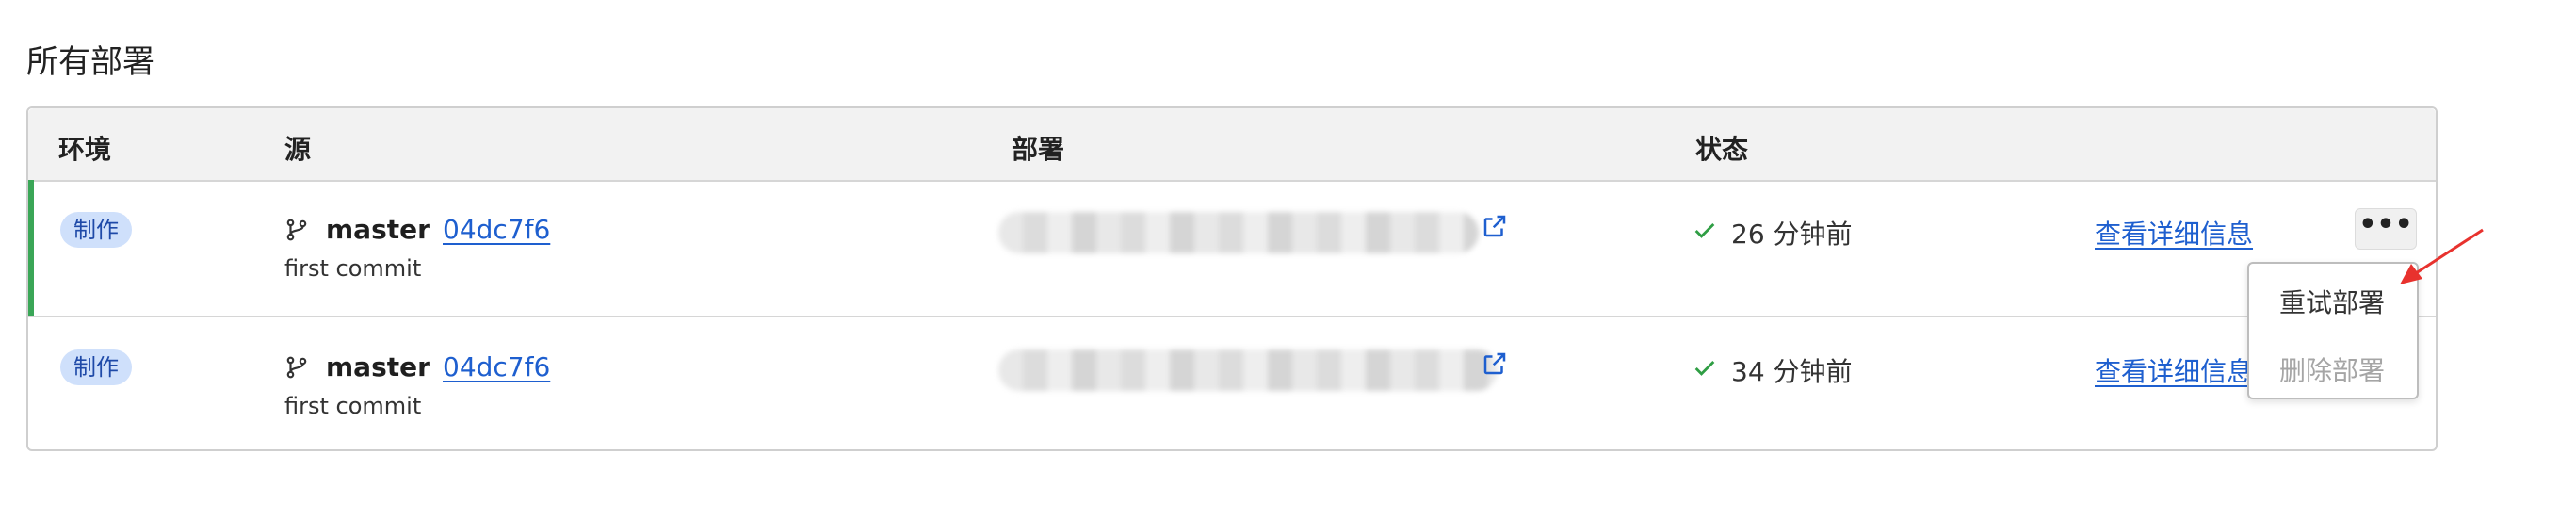 The image size is (2576, 520). Describe the element at coordinates (2442, 256) in the screenshot. I see `annotation-arrow-icon` at that location.